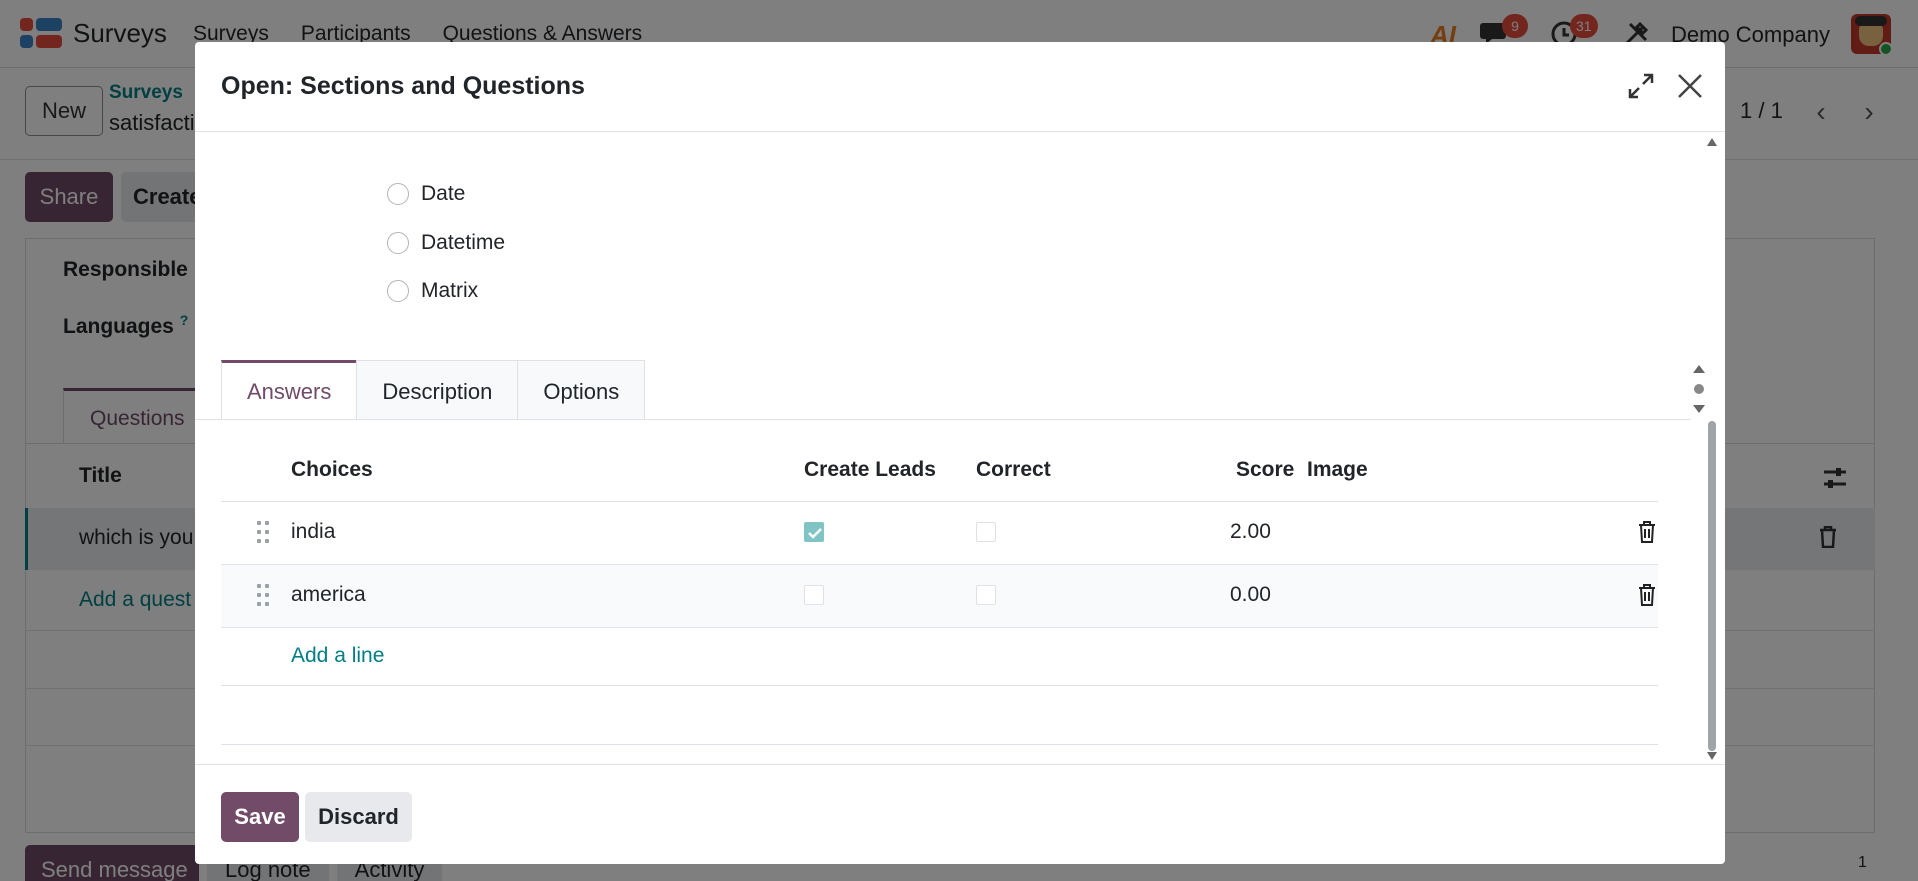 The image size is (1918, 881). What do you see at coordinates (260, 817) in the screenshot?
I see `save-button: Save` at bounding box center [260, 817].